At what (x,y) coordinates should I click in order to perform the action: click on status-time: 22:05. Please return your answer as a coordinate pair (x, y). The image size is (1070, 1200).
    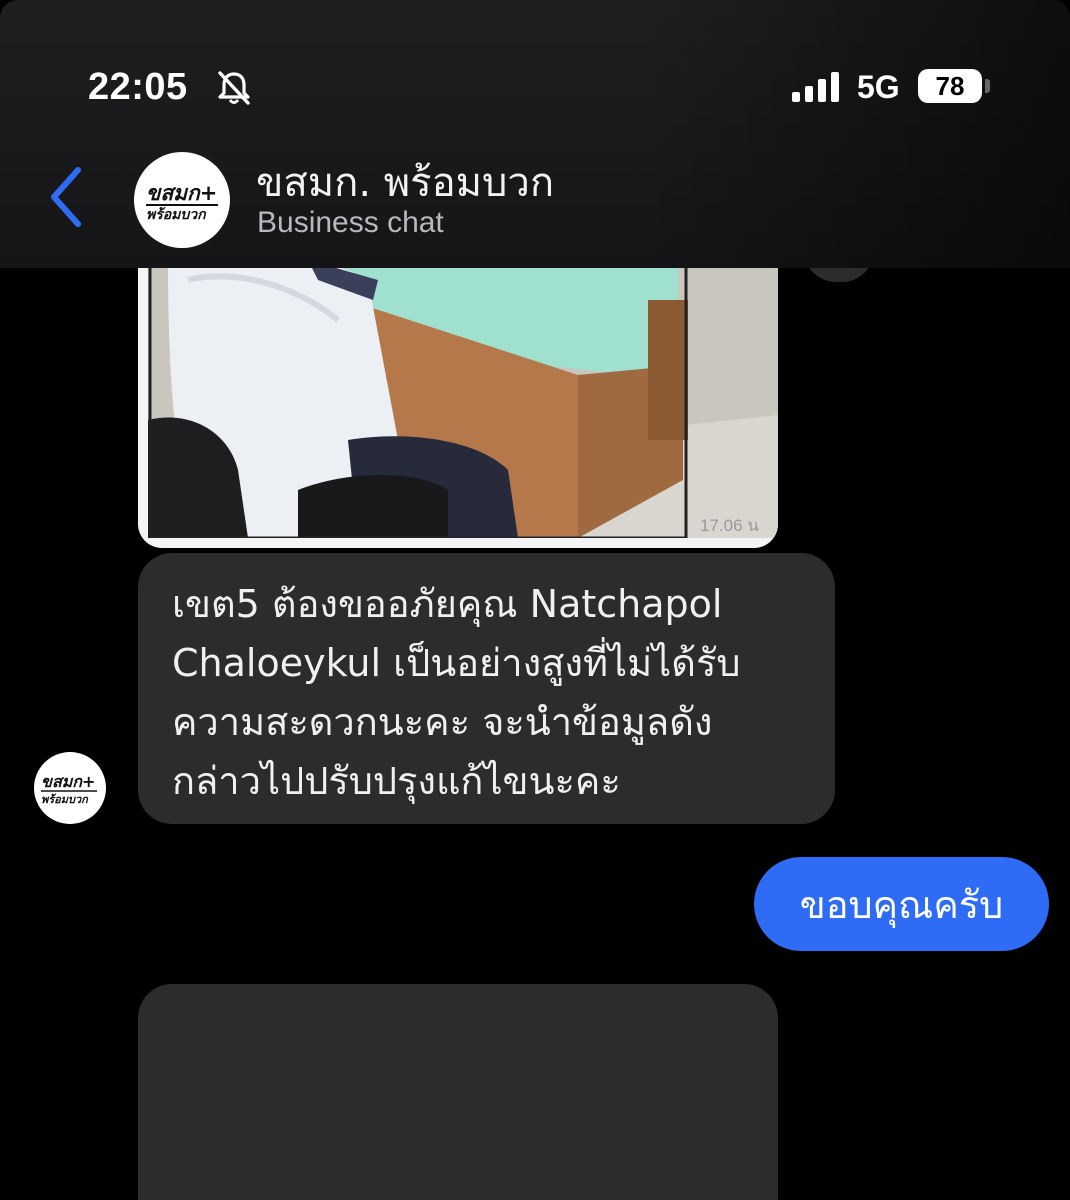
    Looking at the image, I should click on (138, 87).